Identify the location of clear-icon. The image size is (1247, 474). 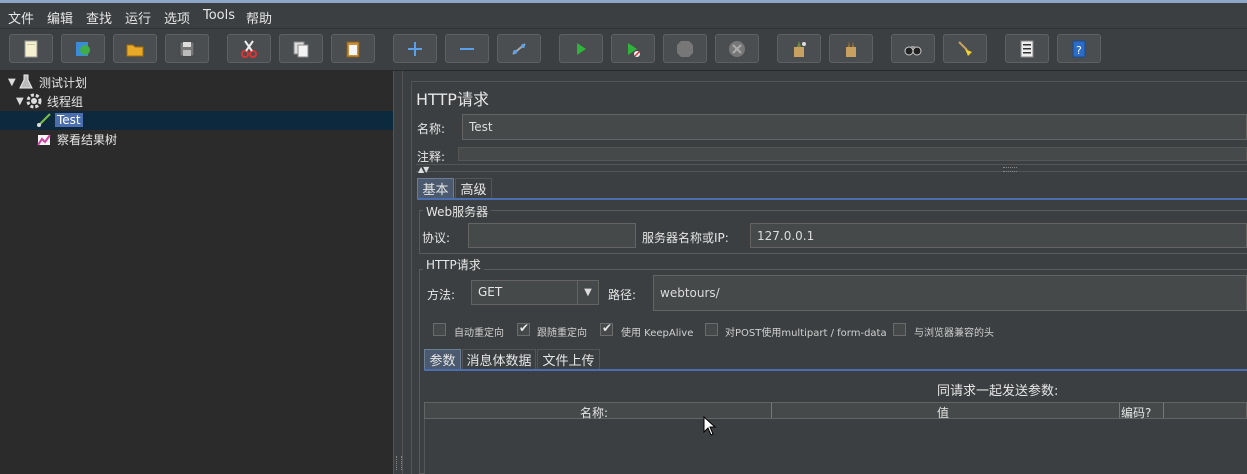
(800, 48).